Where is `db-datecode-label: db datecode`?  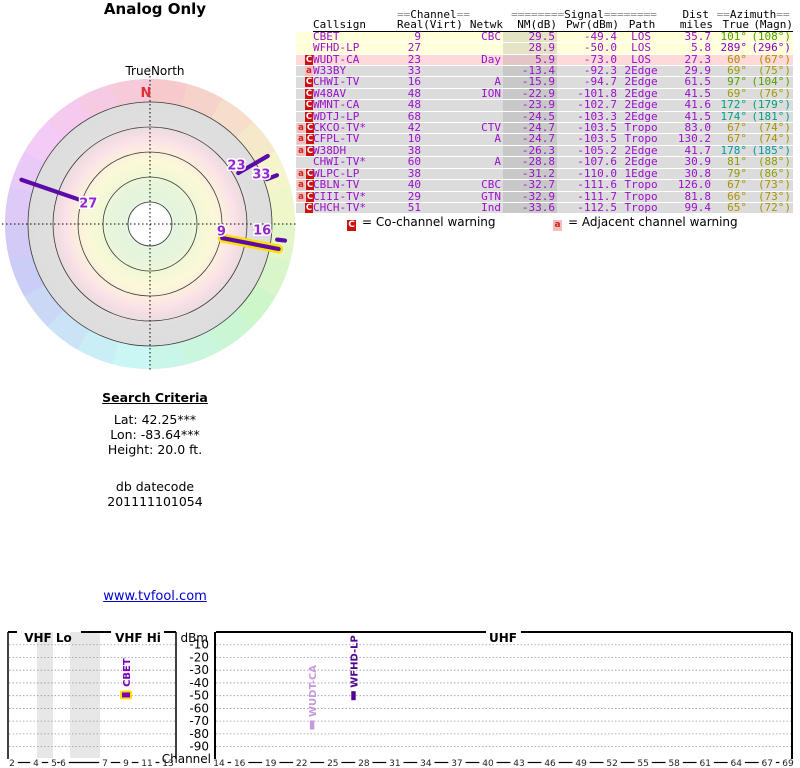 db-datecode-label: db datecode is located at coordinates (155, 486).